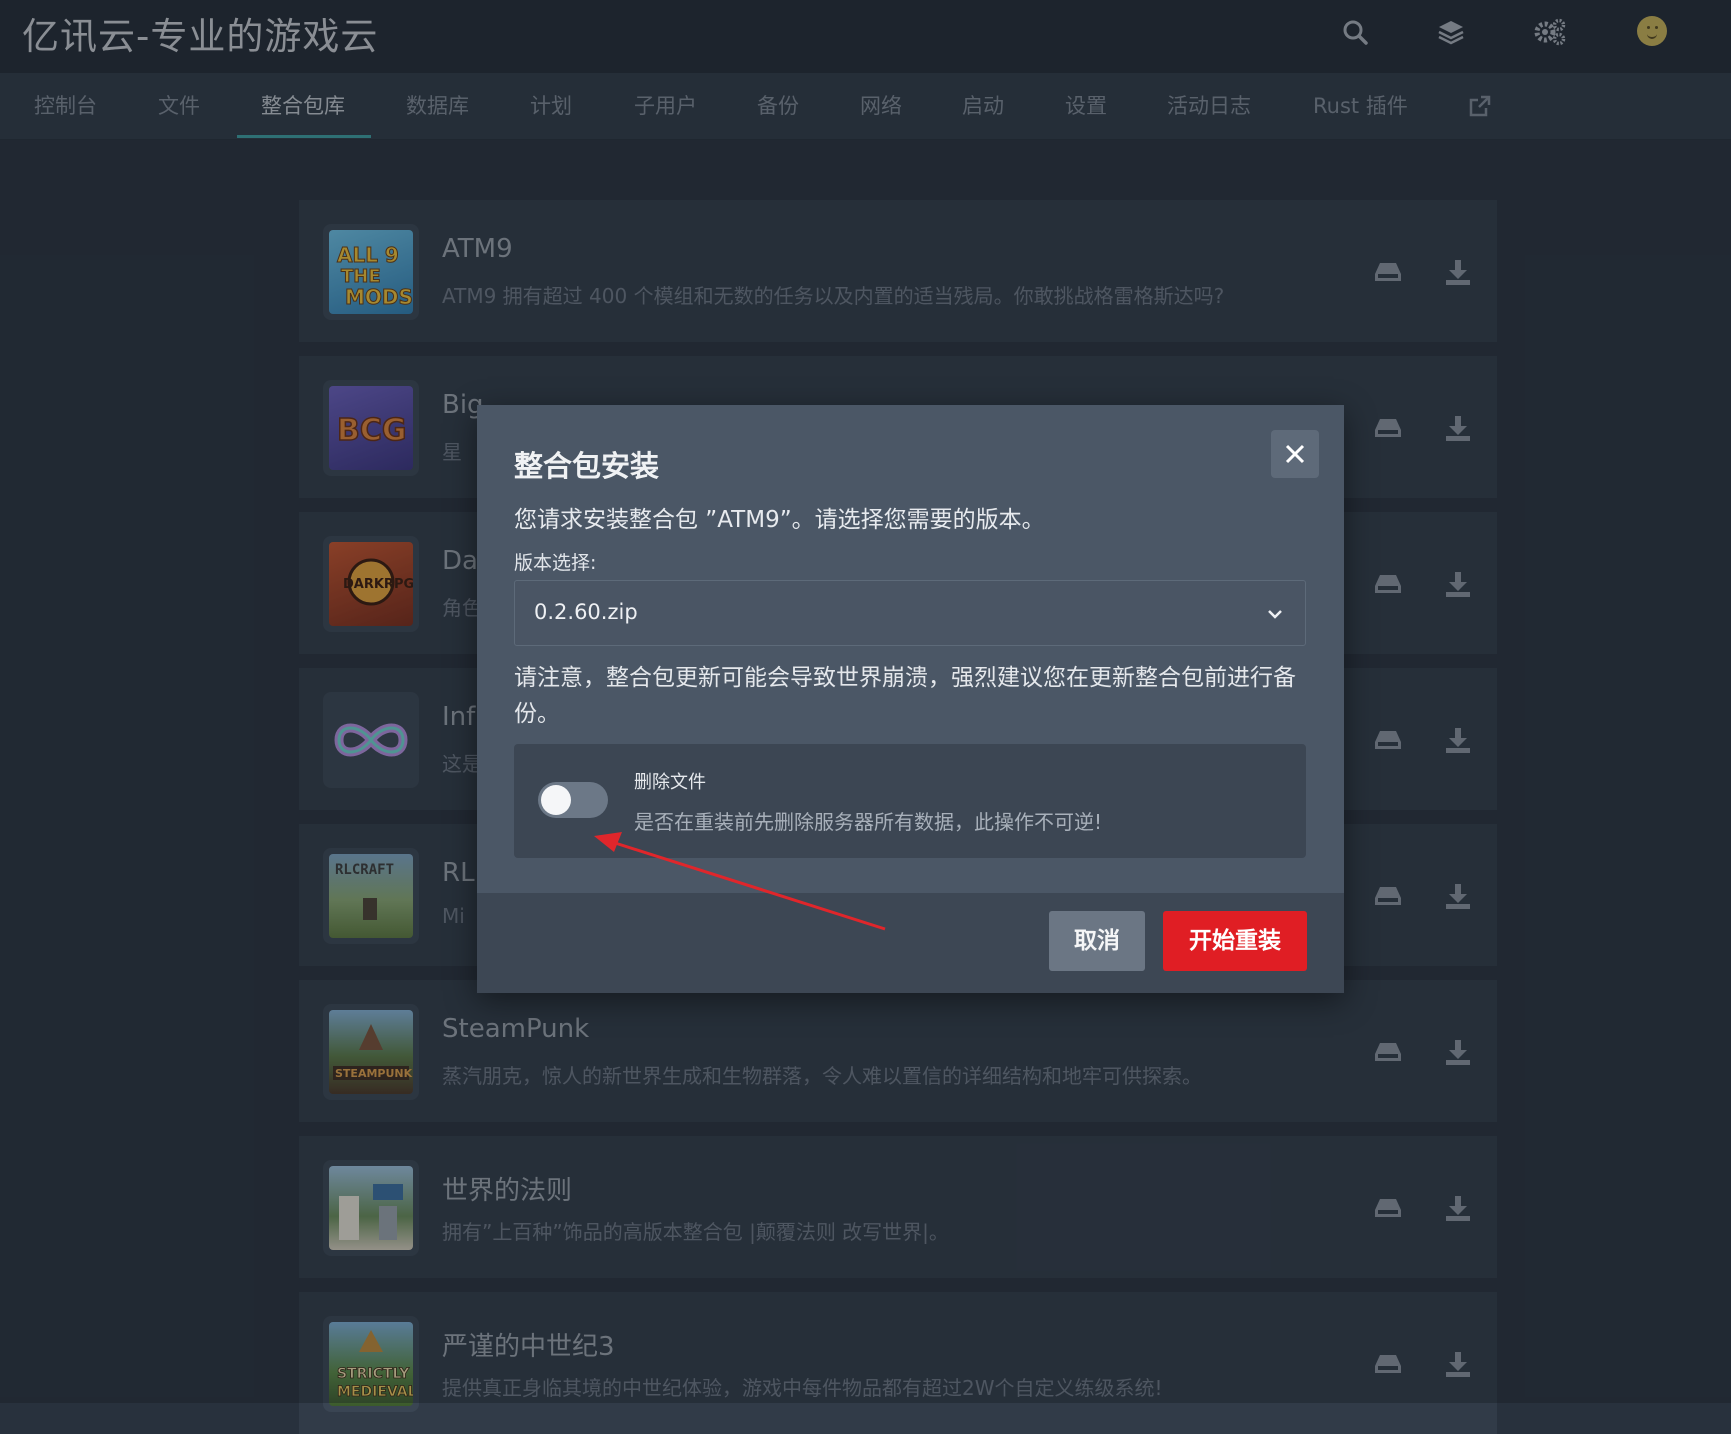 Image resolution: width=1731 pixels, height=1434 pixels. What do you see at coordinates (556, 800) in the screenshot?
I see `toggle-knob` at bounding box center [556, 800].